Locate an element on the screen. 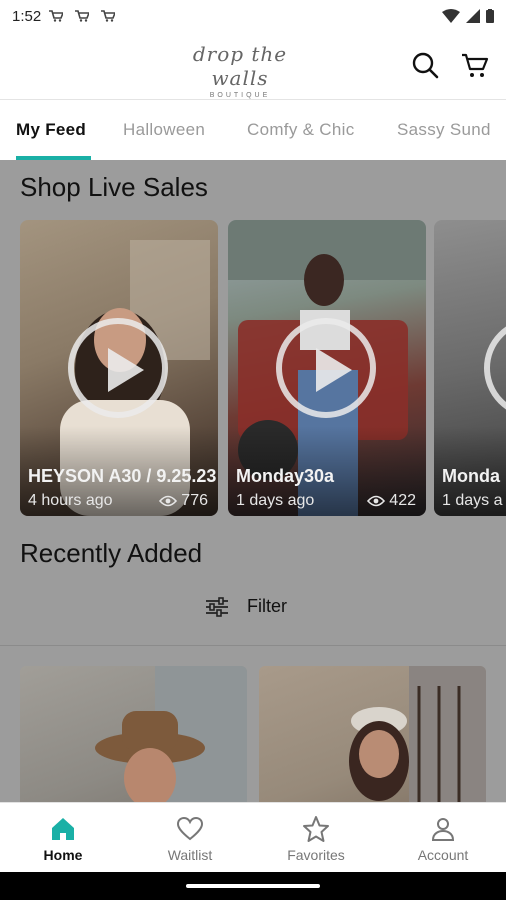  tab-comfy-chic: Comfy & Chic is located at coordinates (301, 130).